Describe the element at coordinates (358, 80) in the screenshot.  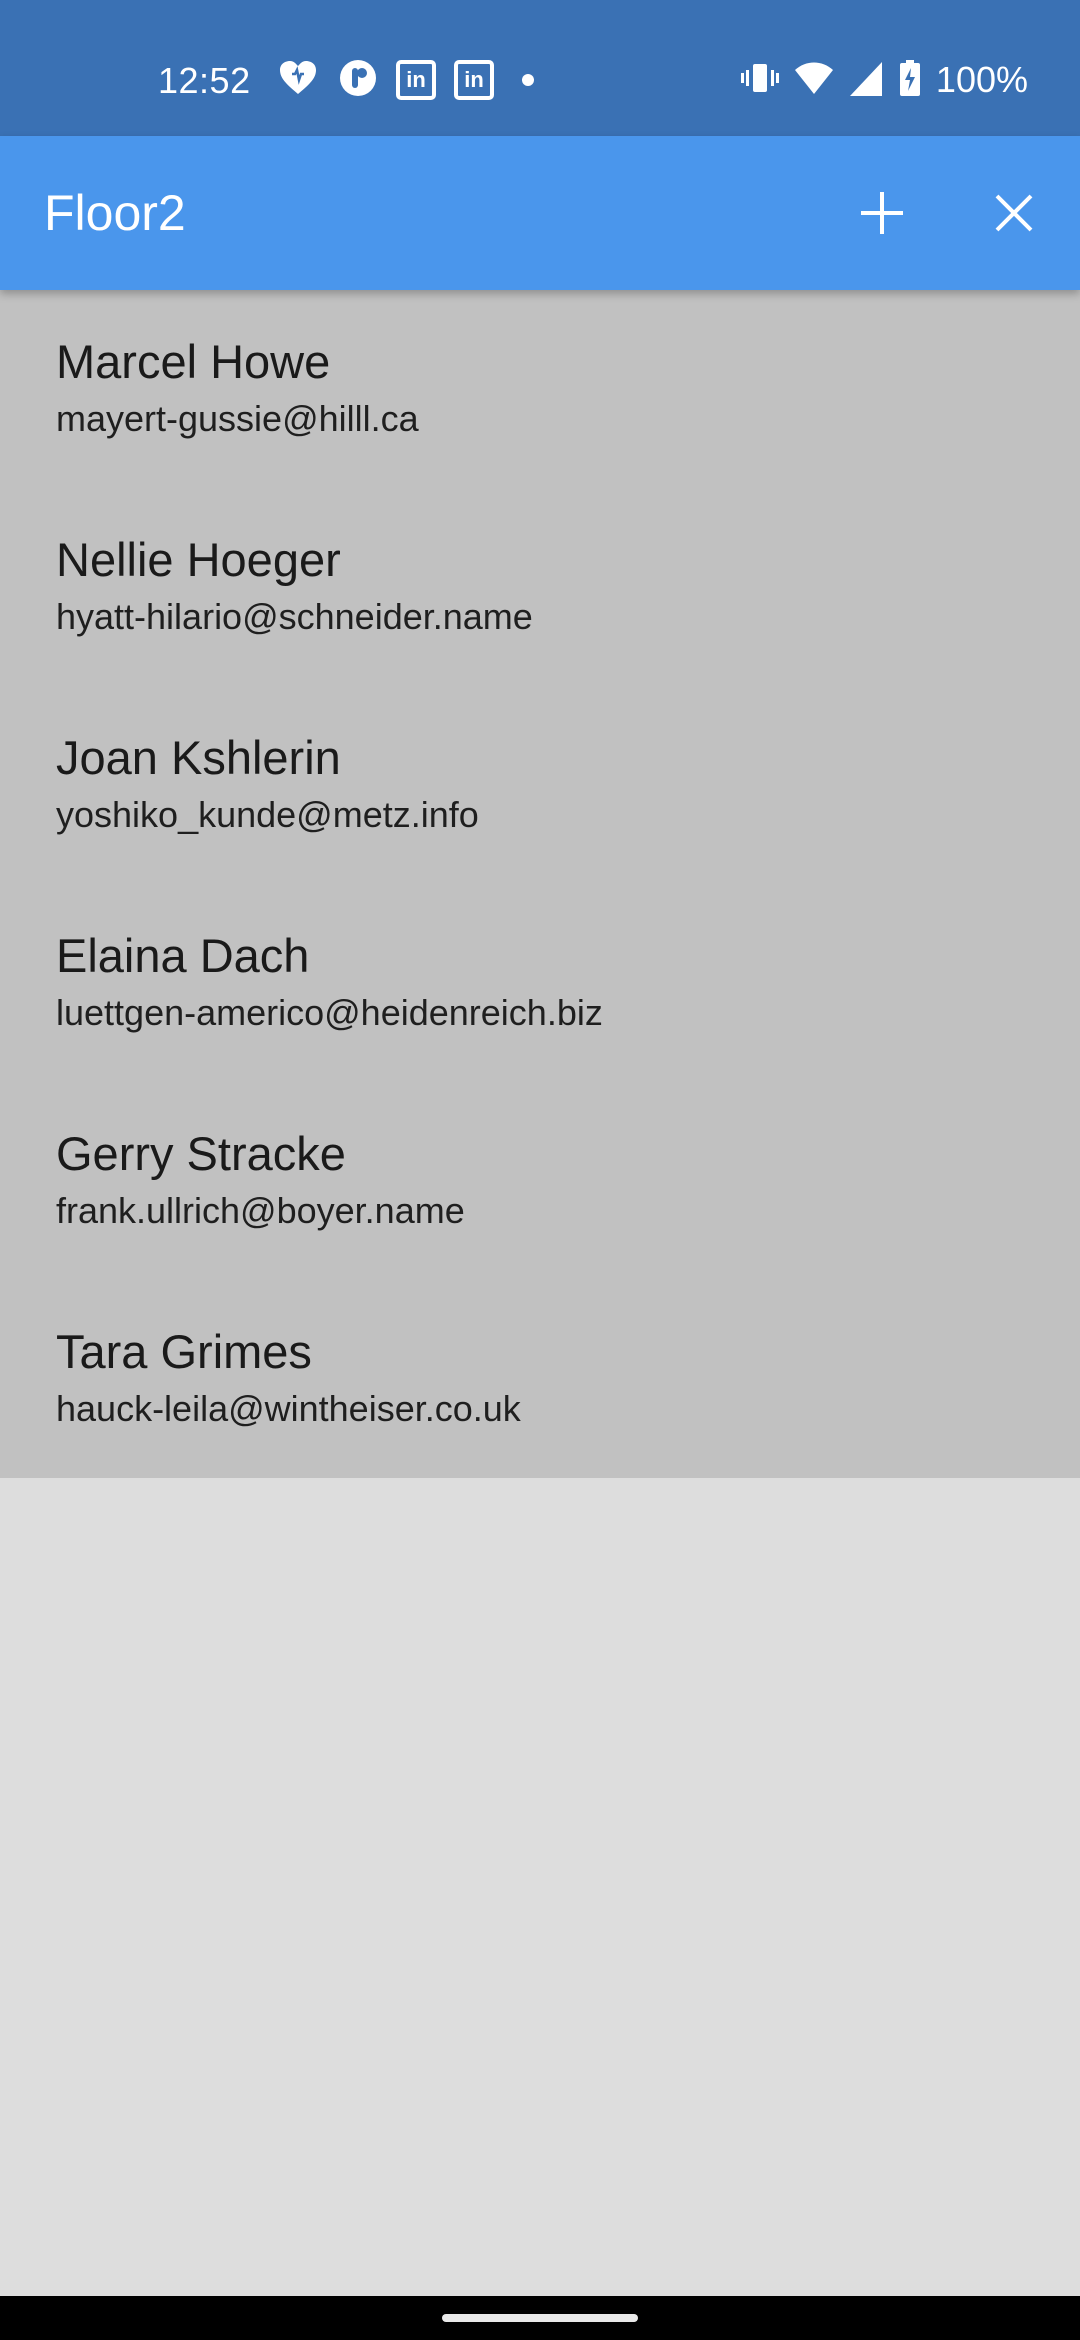
I see `podcast-app-icon` at that location.